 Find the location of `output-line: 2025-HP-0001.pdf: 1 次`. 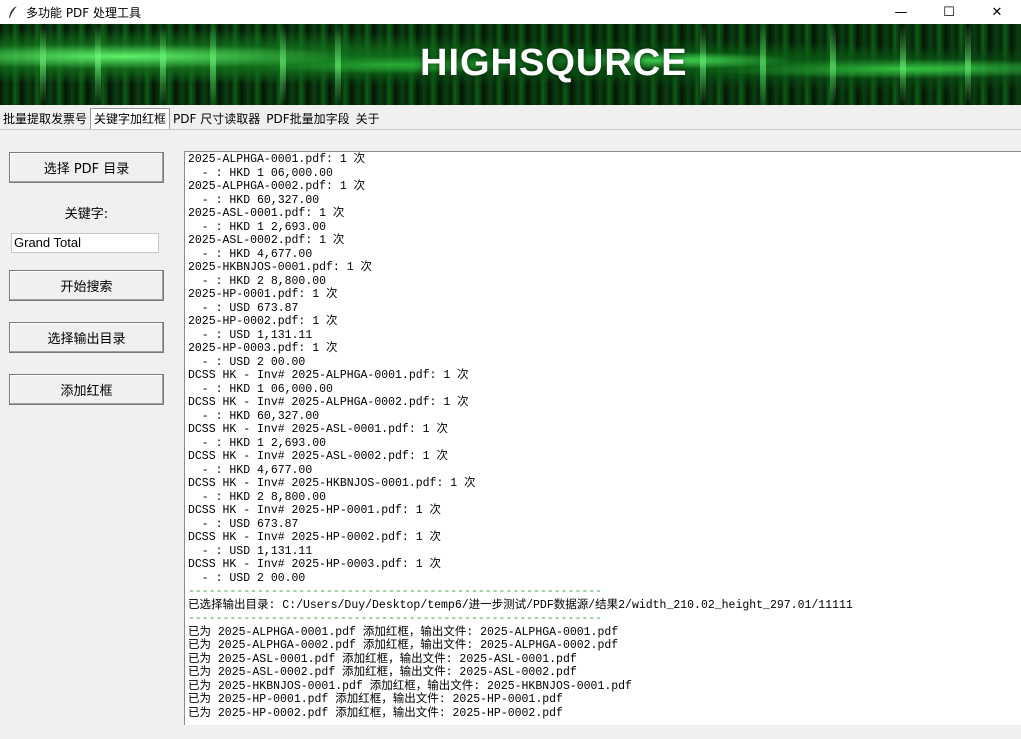

output-line: 2025-HP-0001.pdf: 1 次 is located at coordinates (263, 294).